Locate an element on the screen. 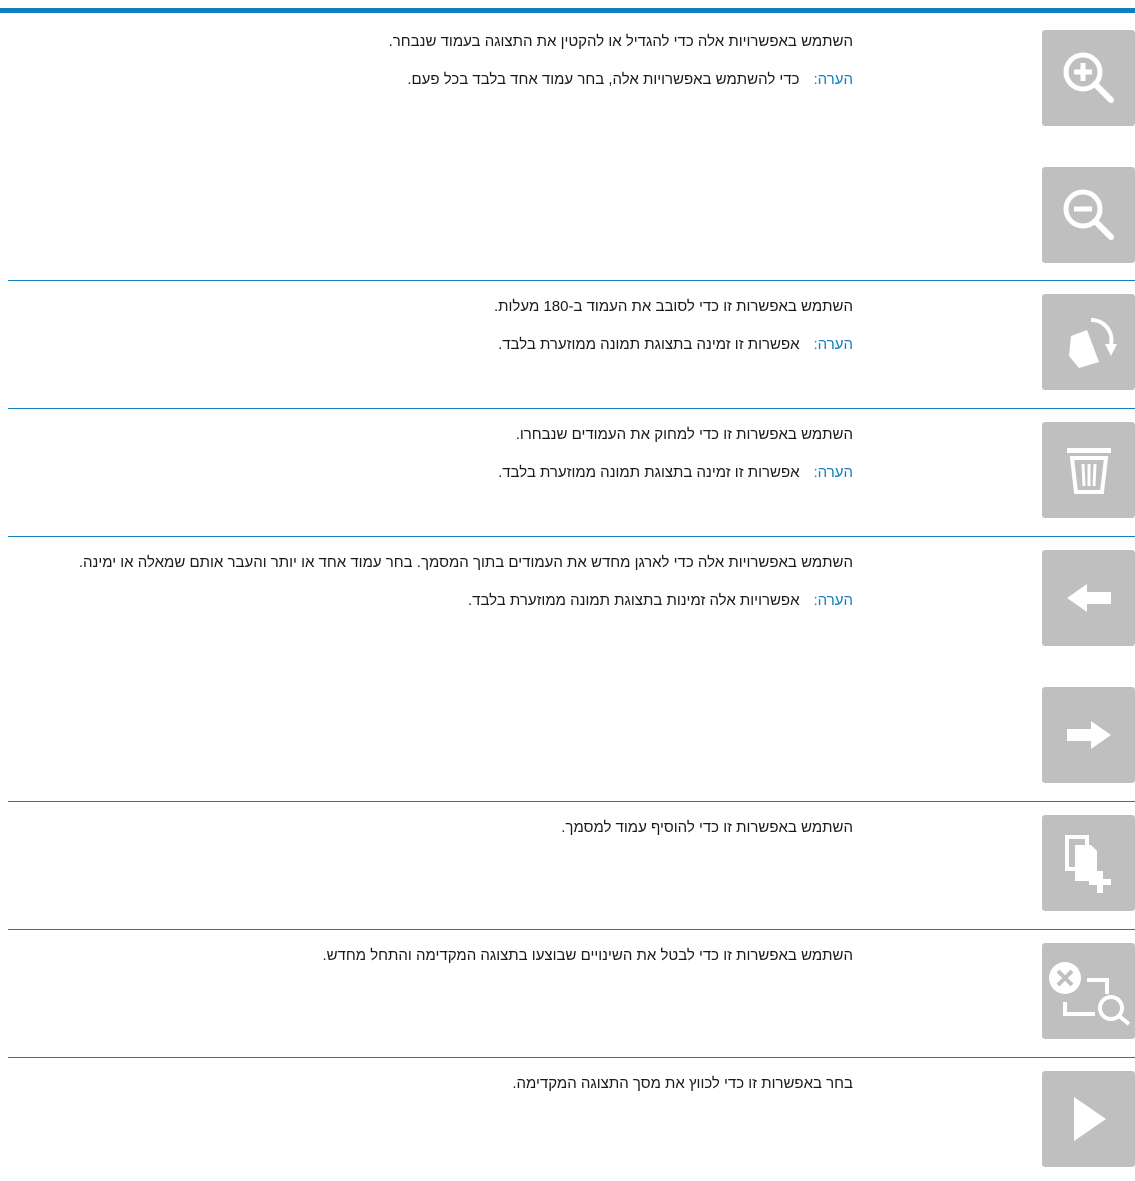 The image size is (1135, 1181). zoom-out-icon is located at coordinates (1088, 214).